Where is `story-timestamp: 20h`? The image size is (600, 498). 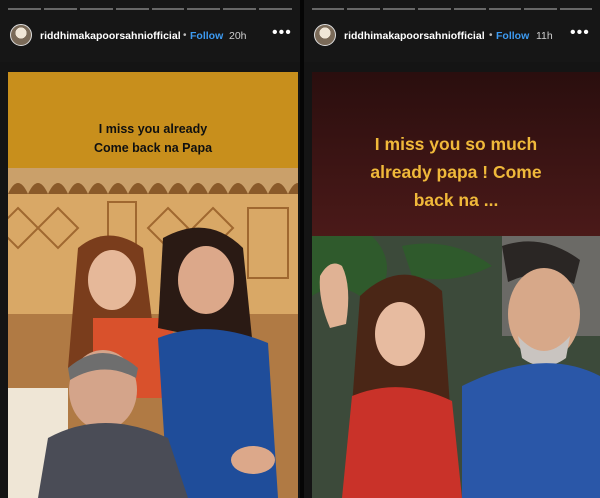 story-timestamp: 20h is located at coordinates (238, 36).